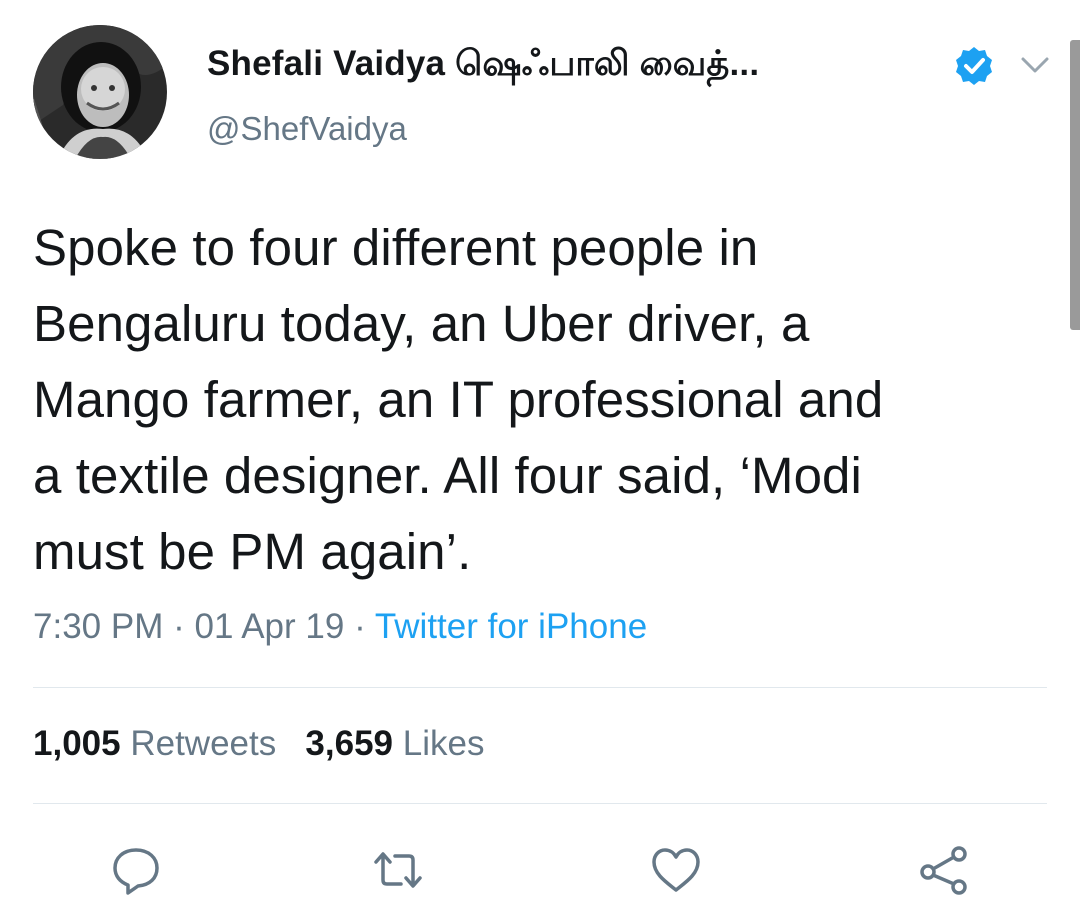  What do you see at coordinates (1075, 185) in the screenshot?
I see `scrollbar-thumb` at bounding box center [1075, 185].